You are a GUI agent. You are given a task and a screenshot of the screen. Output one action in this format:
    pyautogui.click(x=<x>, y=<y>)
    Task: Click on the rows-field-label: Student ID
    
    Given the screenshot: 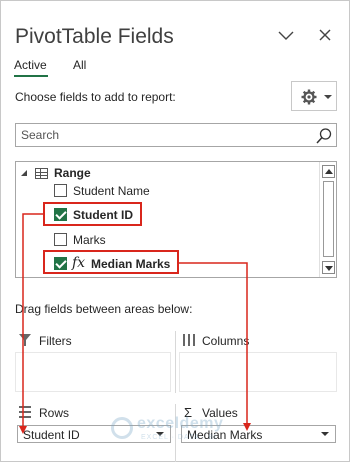 What is the action you would take?
    pyautogui.click(x=51, y=435)
    